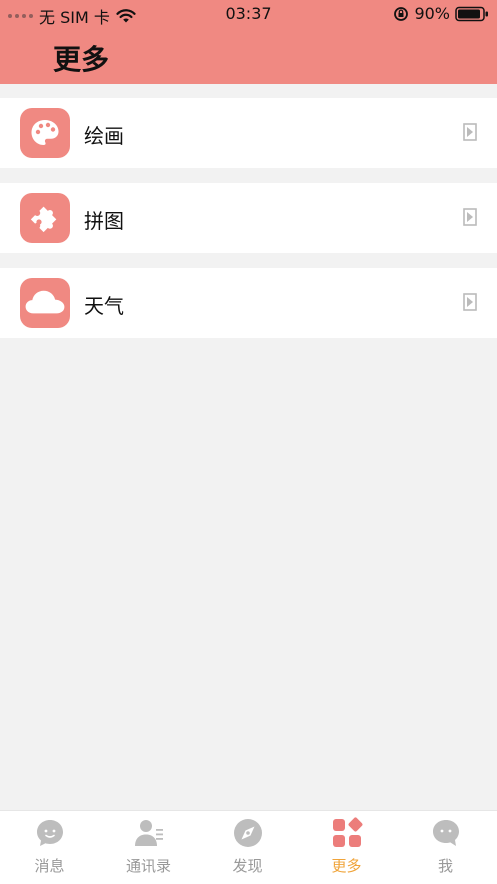 The height and width of the screenshot is (884, 497). I want to click on profile-icon, so click(445, 833).